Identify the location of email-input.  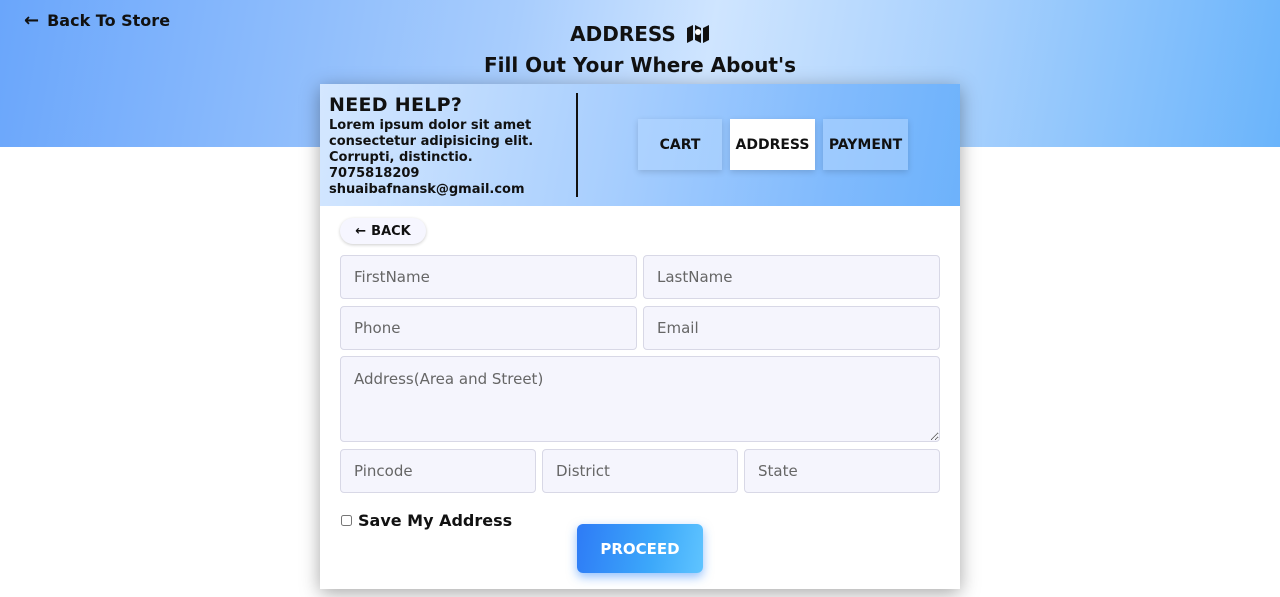
(791, 328).